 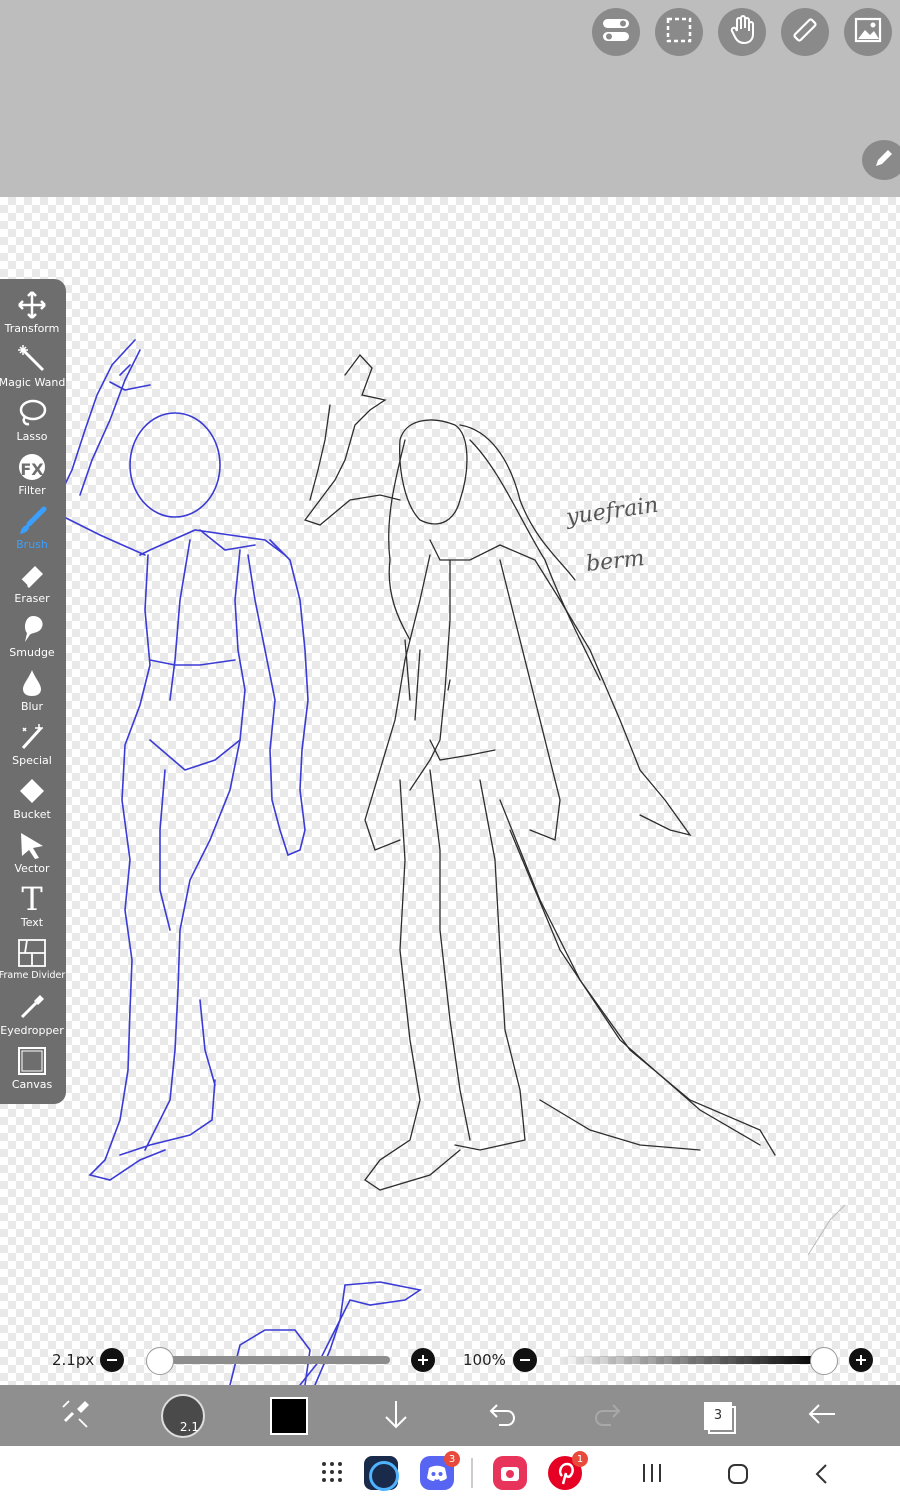 I want to click on tool-label: Eraser, so click(x=32, y=598).